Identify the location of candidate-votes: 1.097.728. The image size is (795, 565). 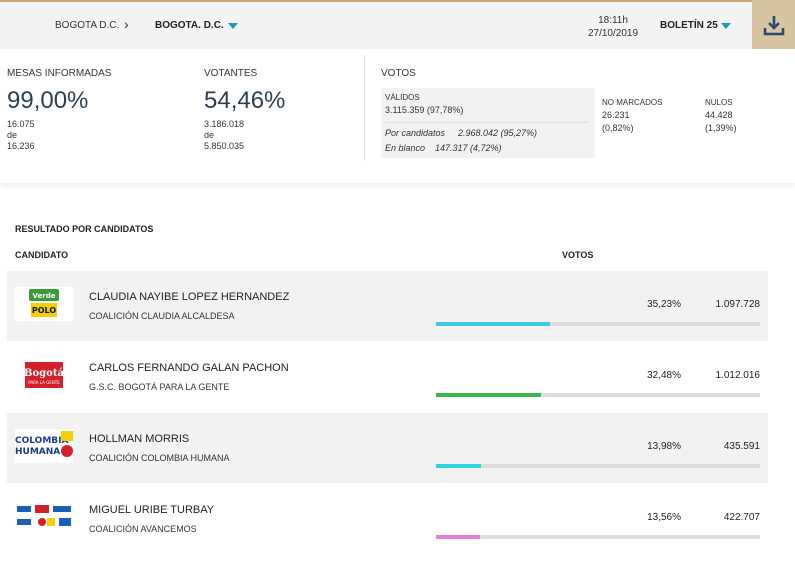
(738, 304).